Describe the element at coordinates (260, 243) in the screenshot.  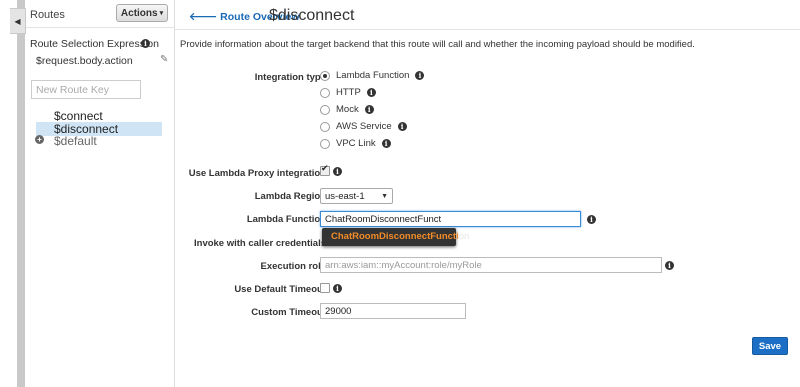
I see `caller-credentials-label: Invoke with caller credentials` at that location.